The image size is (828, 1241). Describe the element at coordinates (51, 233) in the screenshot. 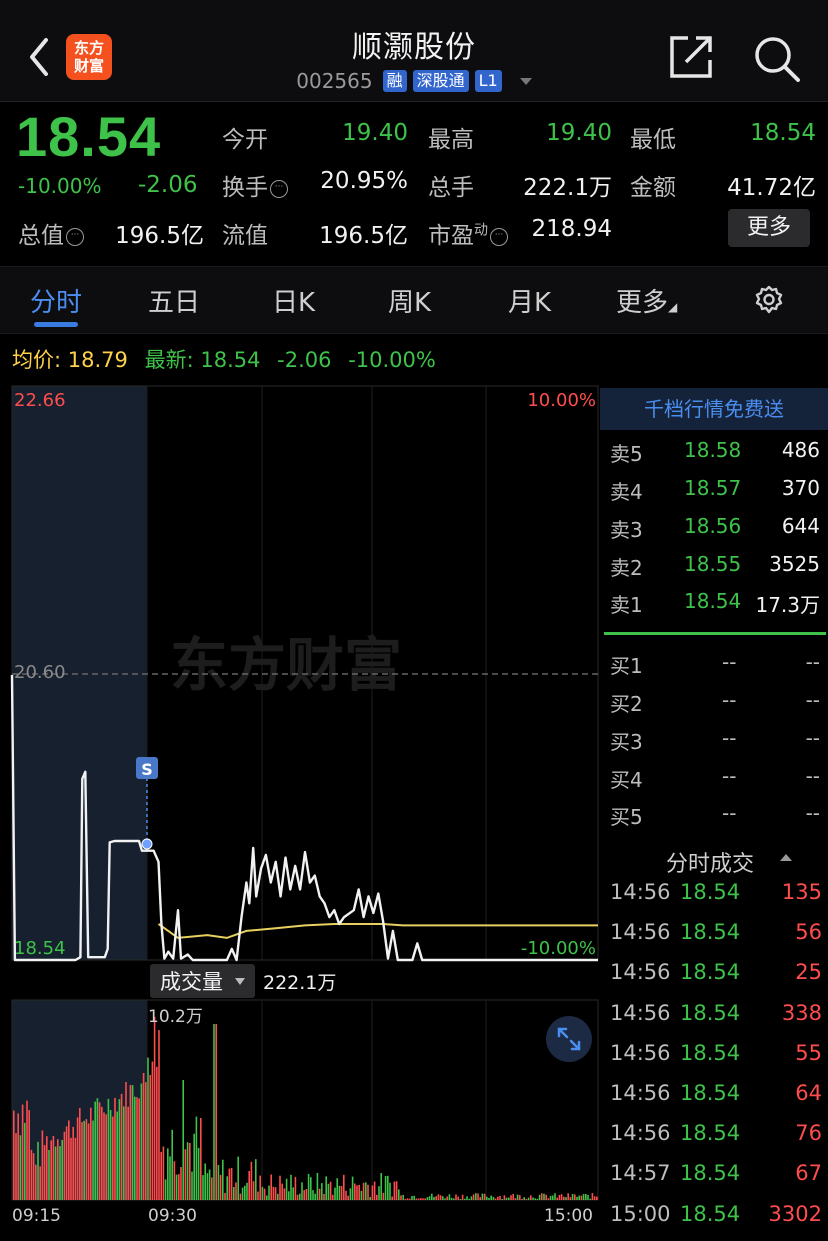

I see `mcap-label: 总值 ···` at that location.